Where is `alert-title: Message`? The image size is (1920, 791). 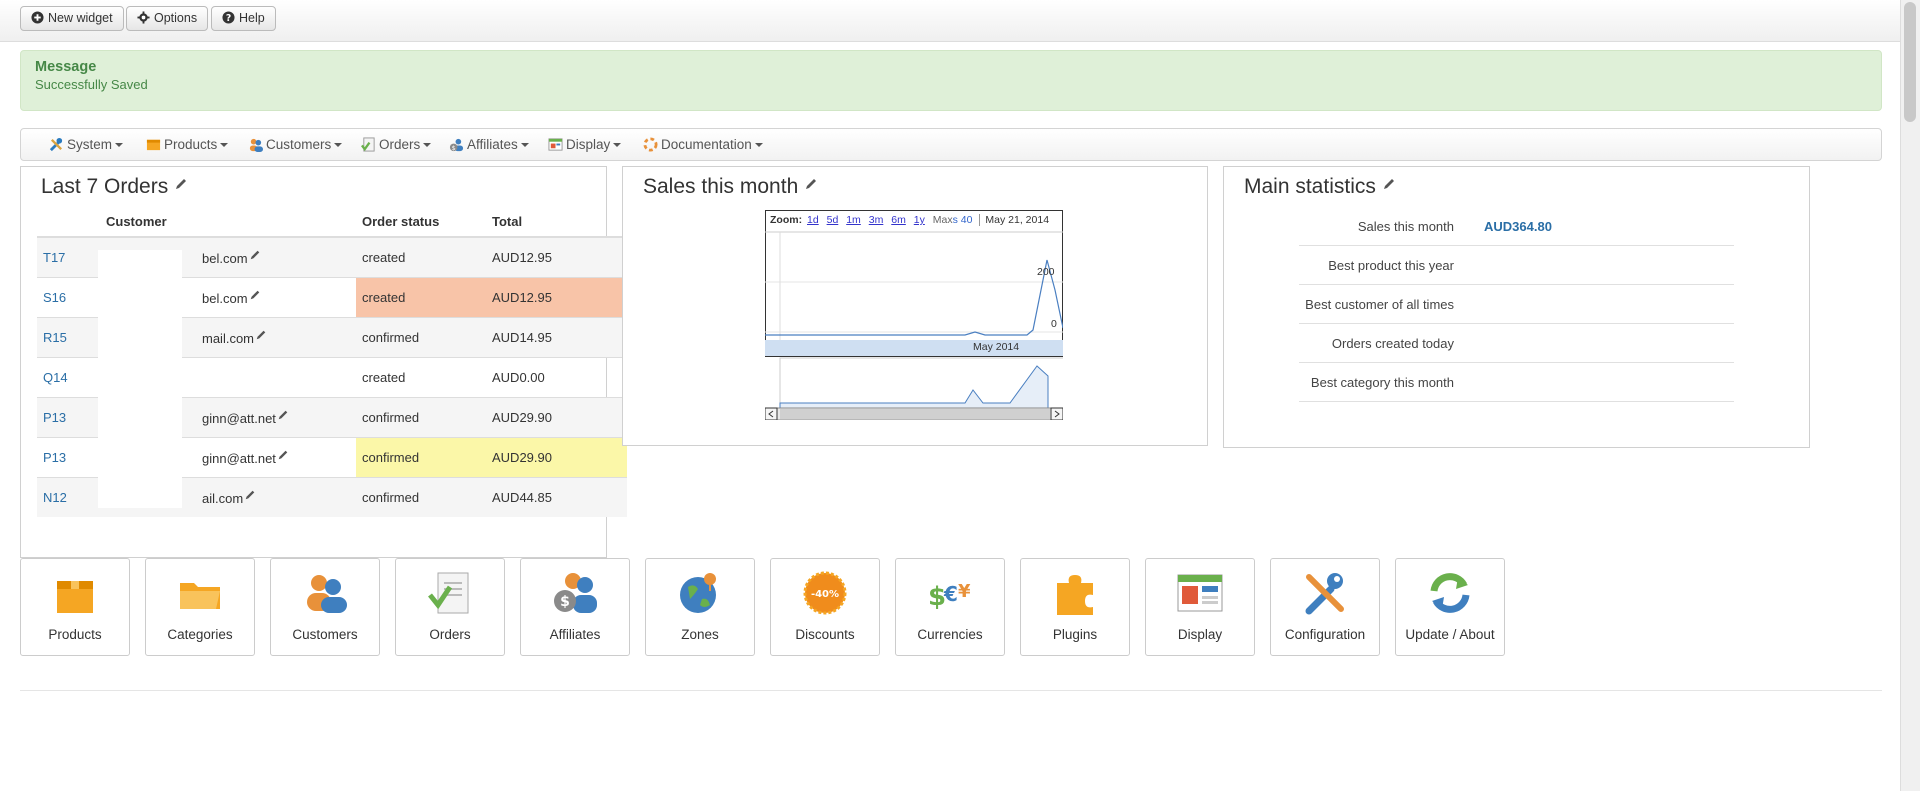 alert-title: Message is located at coordinates (66, 67).